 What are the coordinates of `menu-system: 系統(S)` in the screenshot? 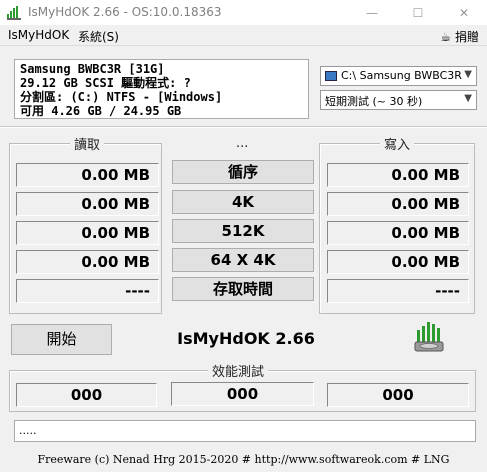 It's located at (98, 36).